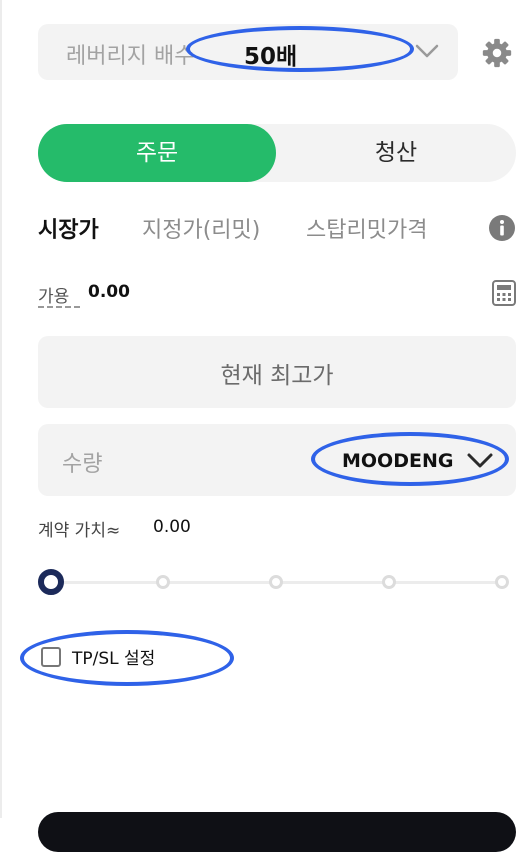 This screenshot has width=518, height=852. I want to click on available-label: 가용, so click(54, 297).